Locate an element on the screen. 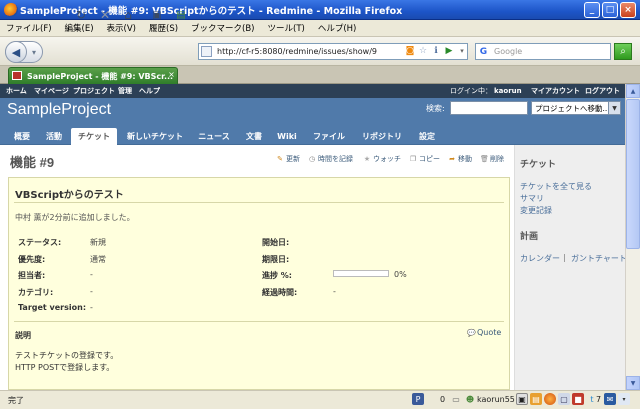  redmine-favicon-icon is located at coordinates (17, 75).